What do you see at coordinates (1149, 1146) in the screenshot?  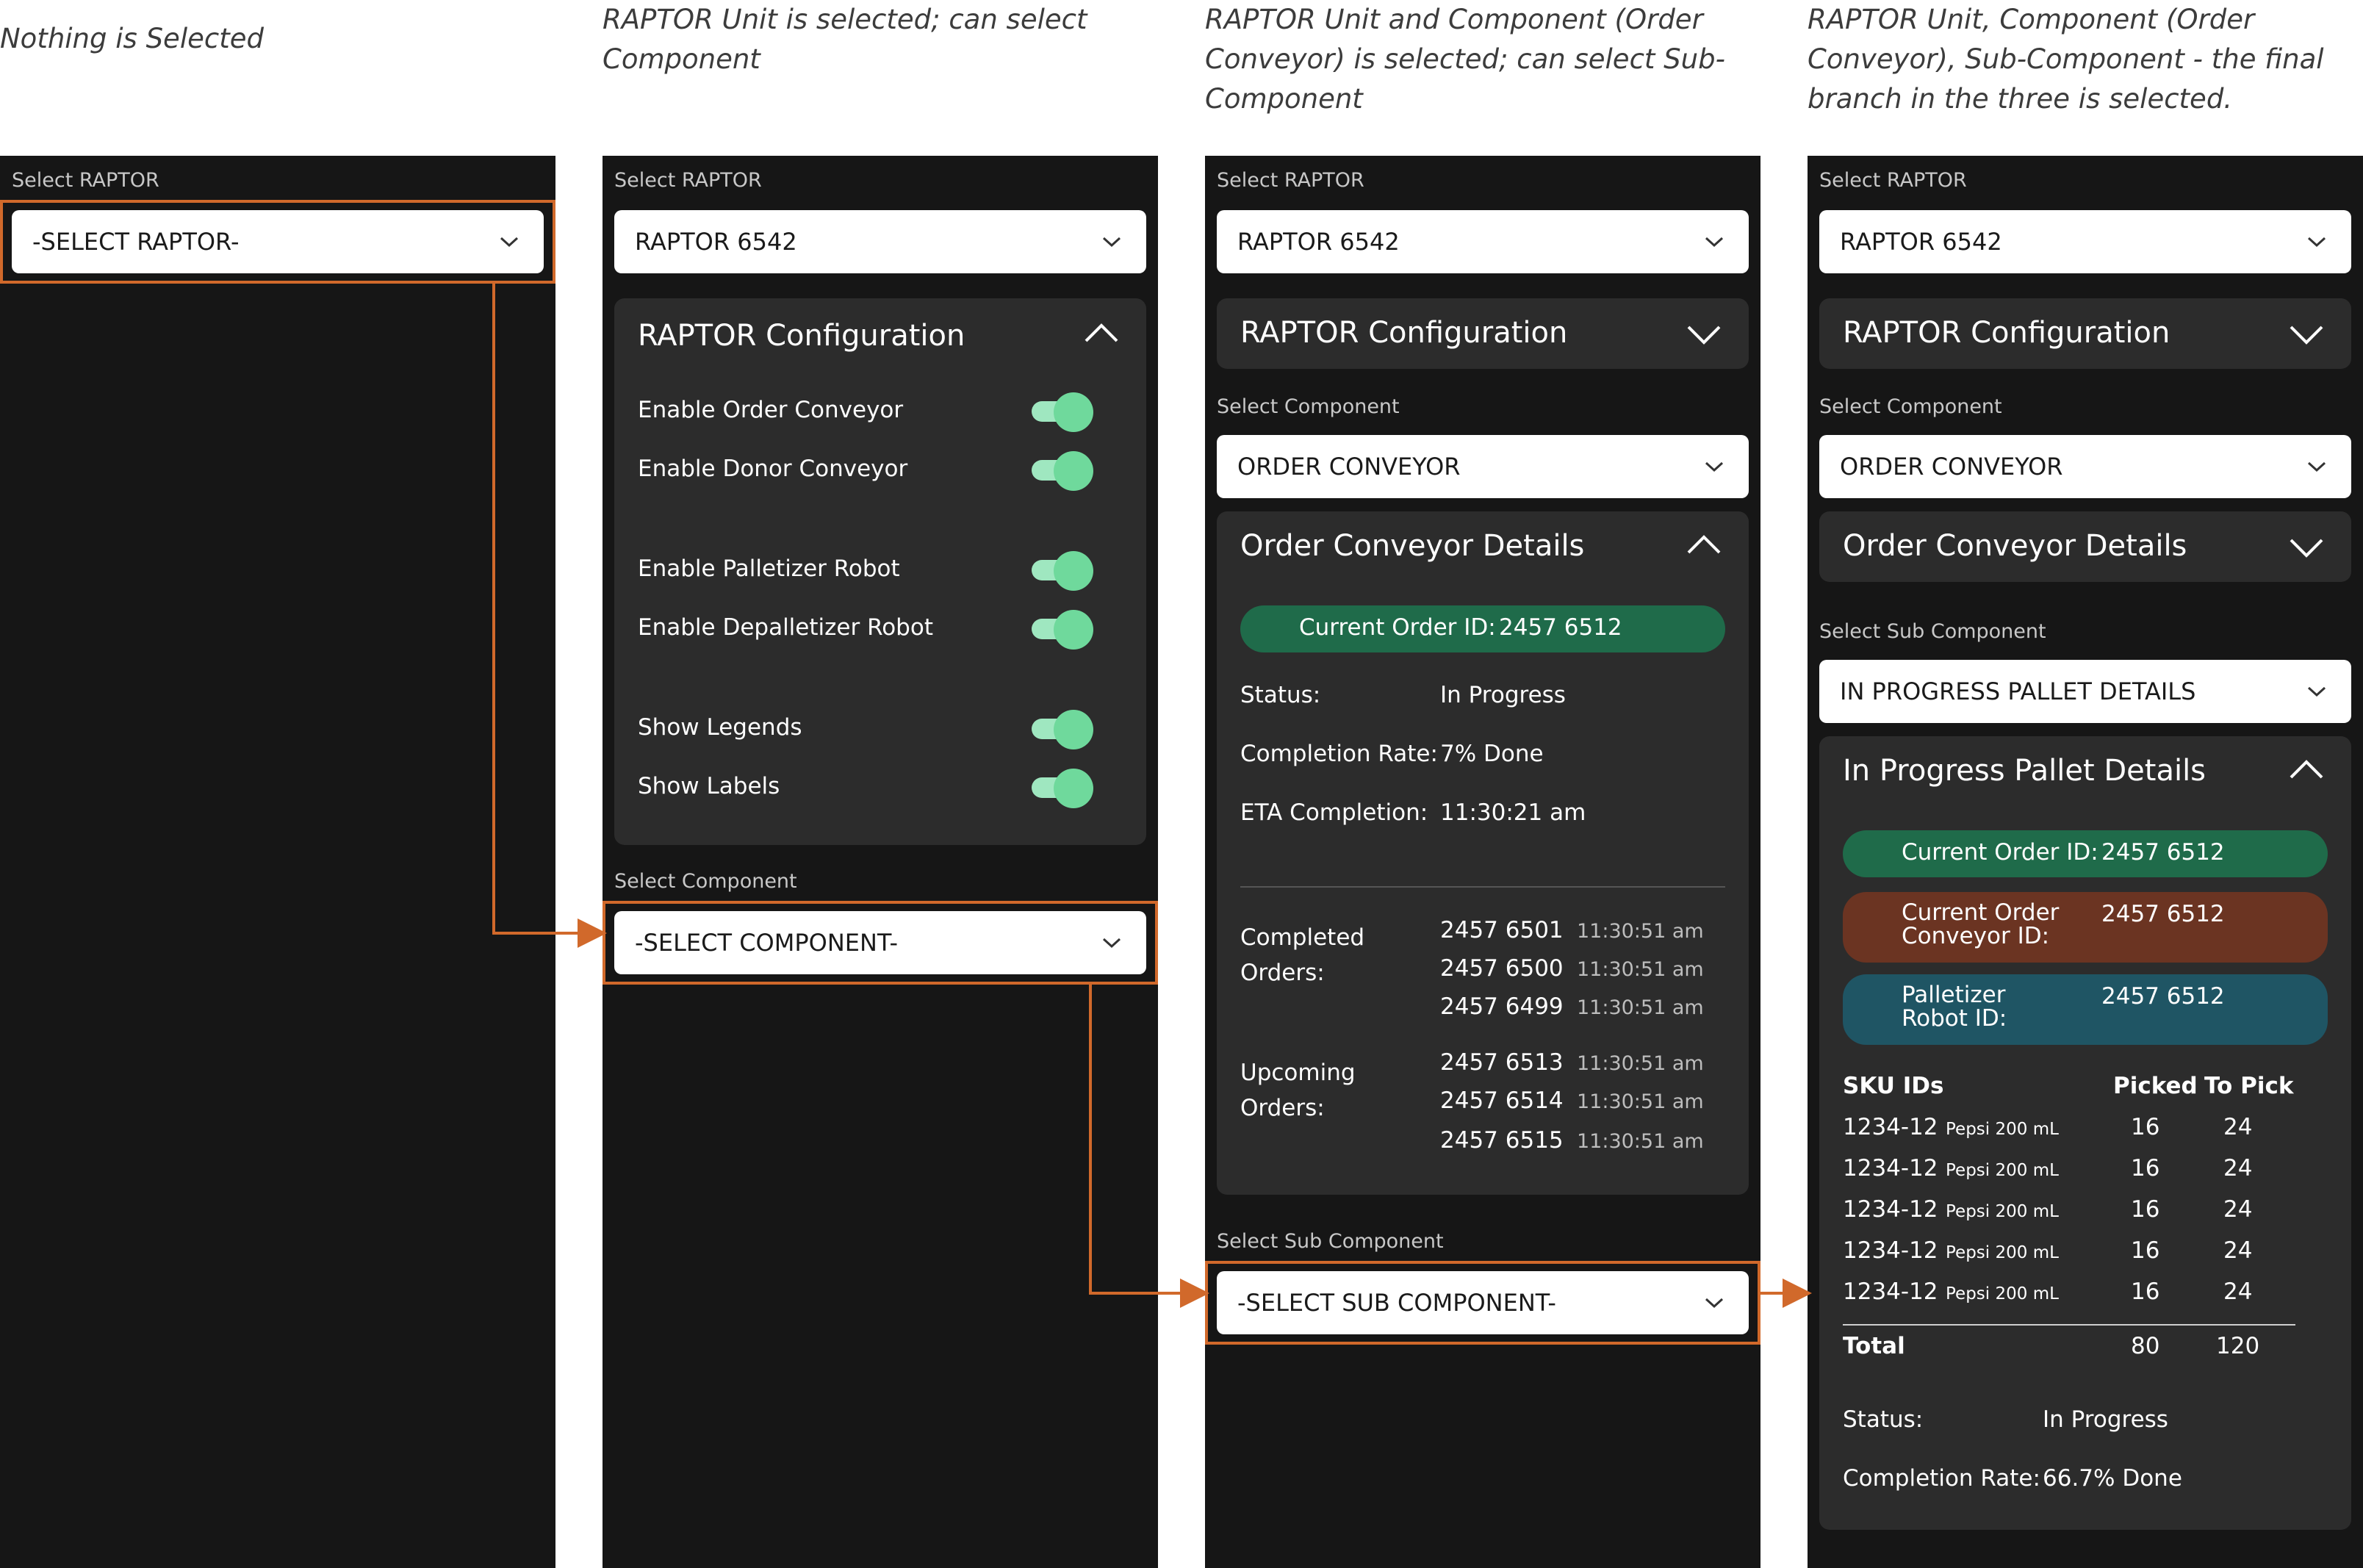 I see `connector-component-to-subcomponent` at bounding box center [1149, 1146].